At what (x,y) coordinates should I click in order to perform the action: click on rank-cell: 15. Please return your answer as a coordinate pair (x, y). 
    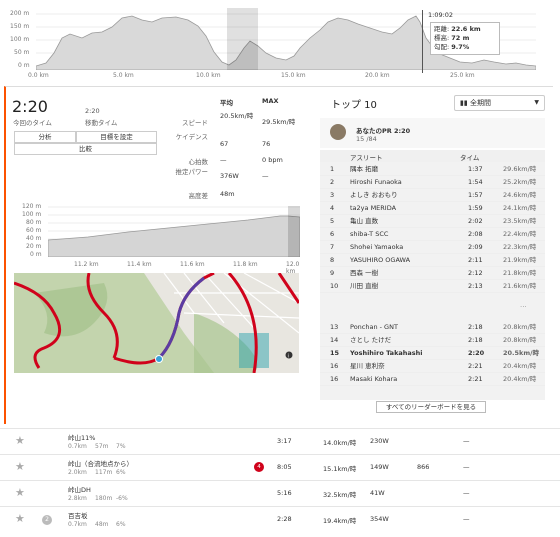
    Looking at the image, I should click on (335, 353).